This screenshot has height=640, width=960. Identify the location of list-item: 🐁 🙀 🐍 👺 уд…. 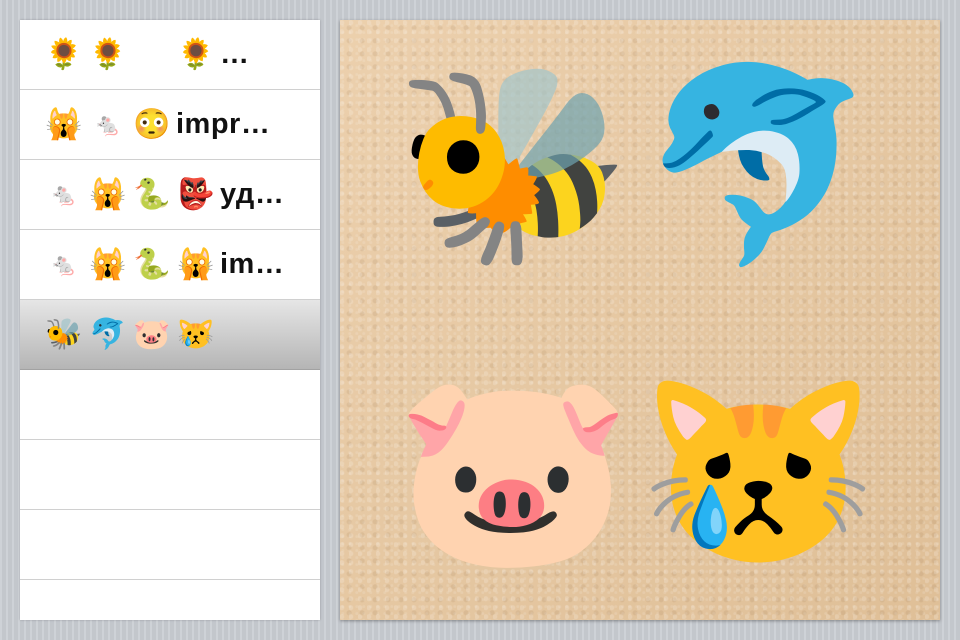
(170, 195).